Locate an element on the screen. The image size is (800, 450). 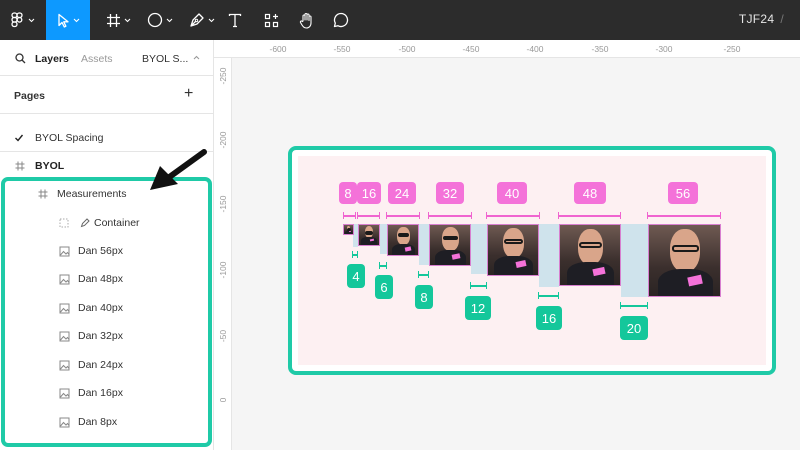
size-label-48: 48 is located at coordinates (590, 193).